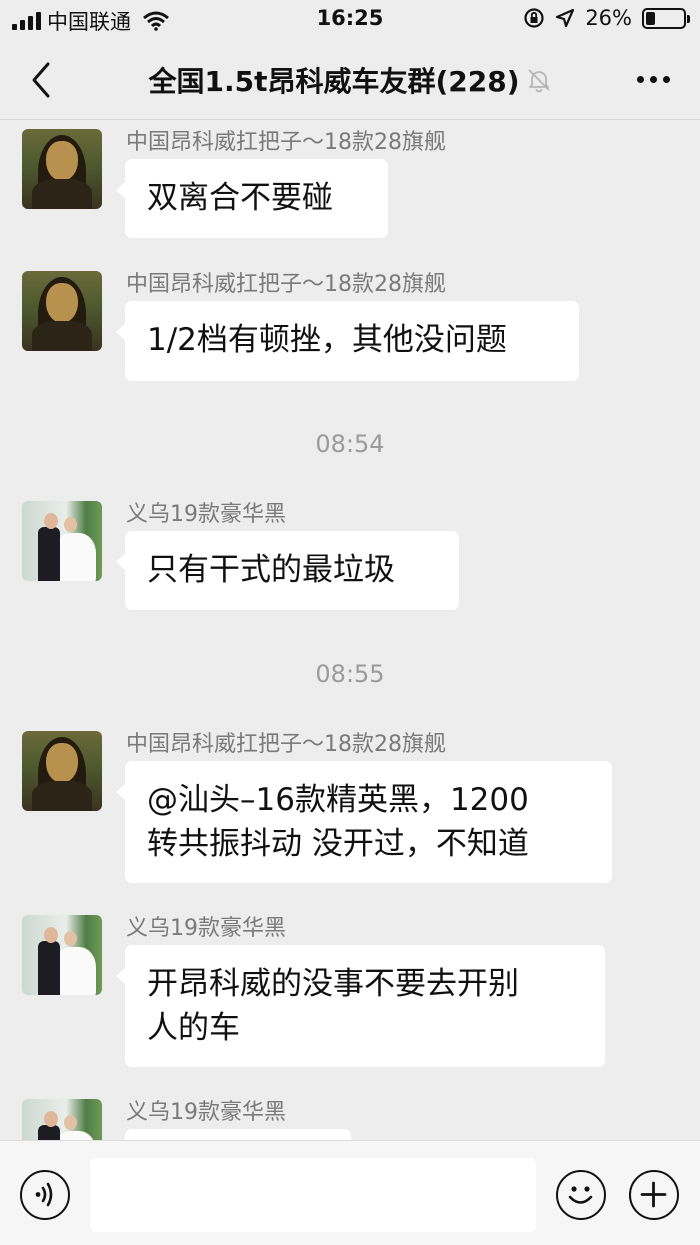 Image resolution: width=700 pixels, height=1245 pixels. What do you see at coordinates (240, 198) in the screenshot?
I see `message-text: 双离合不要碰` at bounding box center [240, 198].